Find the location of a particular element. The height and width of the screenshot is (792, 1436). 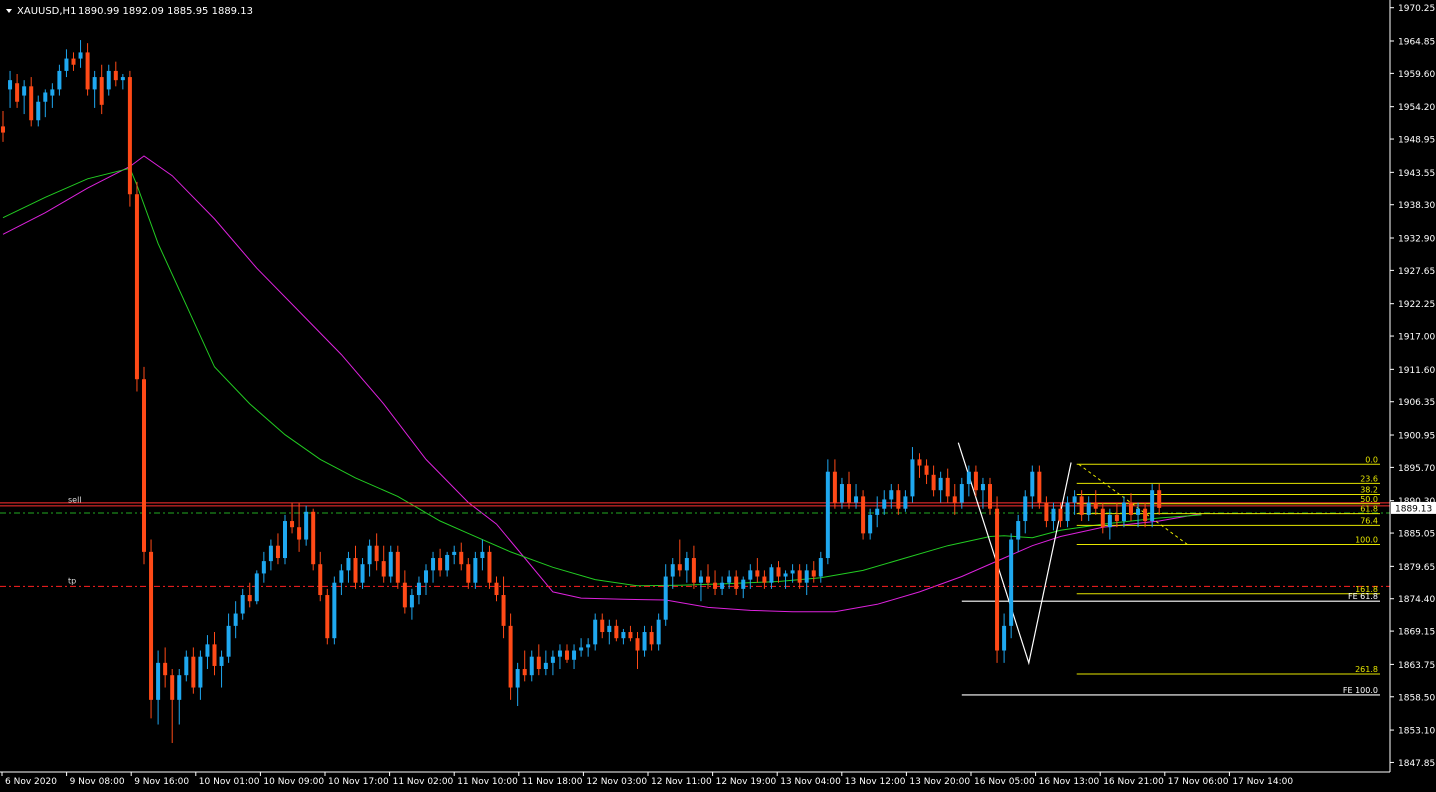

fib-level-label: 100.0 is located at coordinates (1366, 539).